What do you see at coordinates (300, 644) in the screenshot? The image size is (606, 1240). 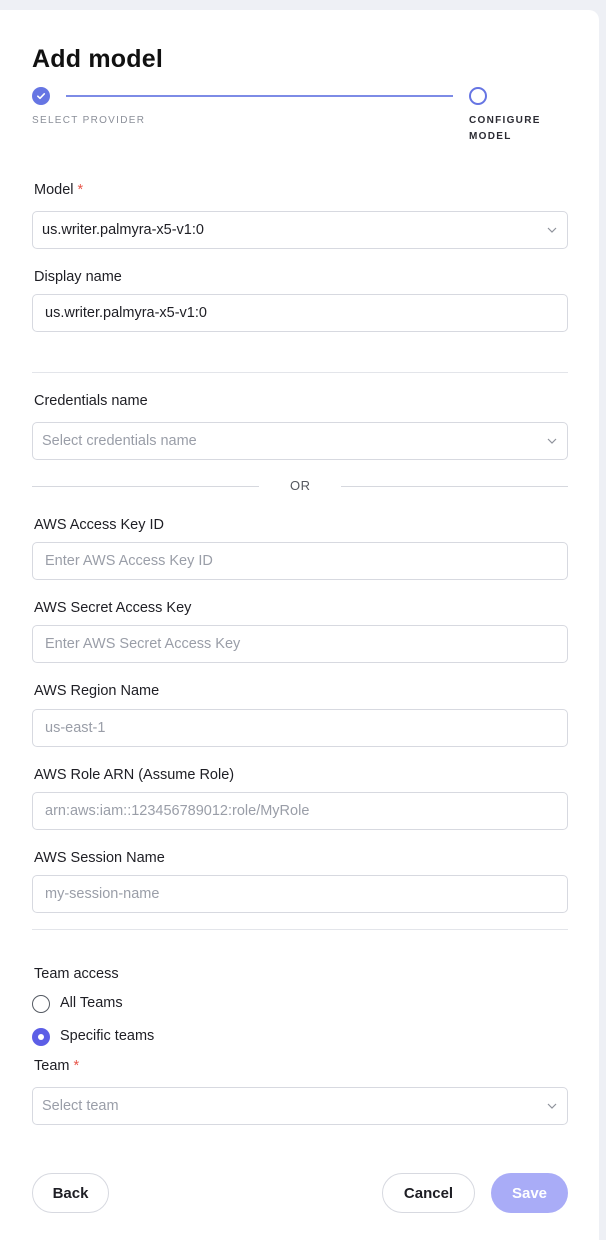 I see `aws-secret-key-input: Enter AWS Secret Access Key` at bounding box center [300, 644].